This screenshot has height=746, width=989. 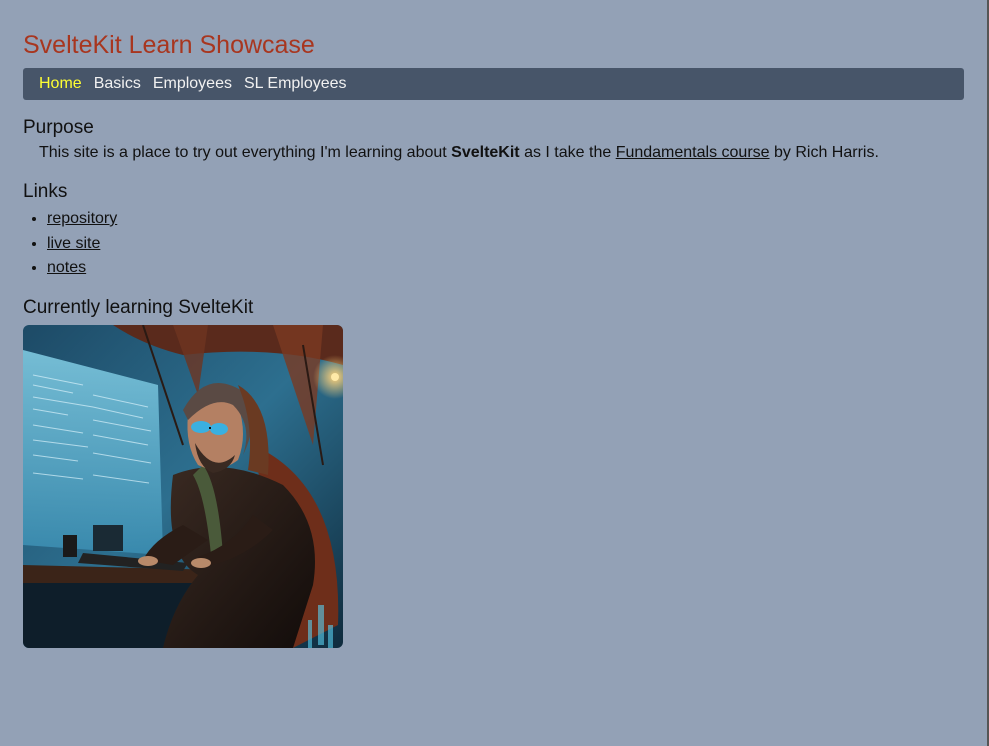 What do you see at coordinates (192, 84) in the screenshot?
I see `nav-employees: Employees` at bounding box center [192, 84].